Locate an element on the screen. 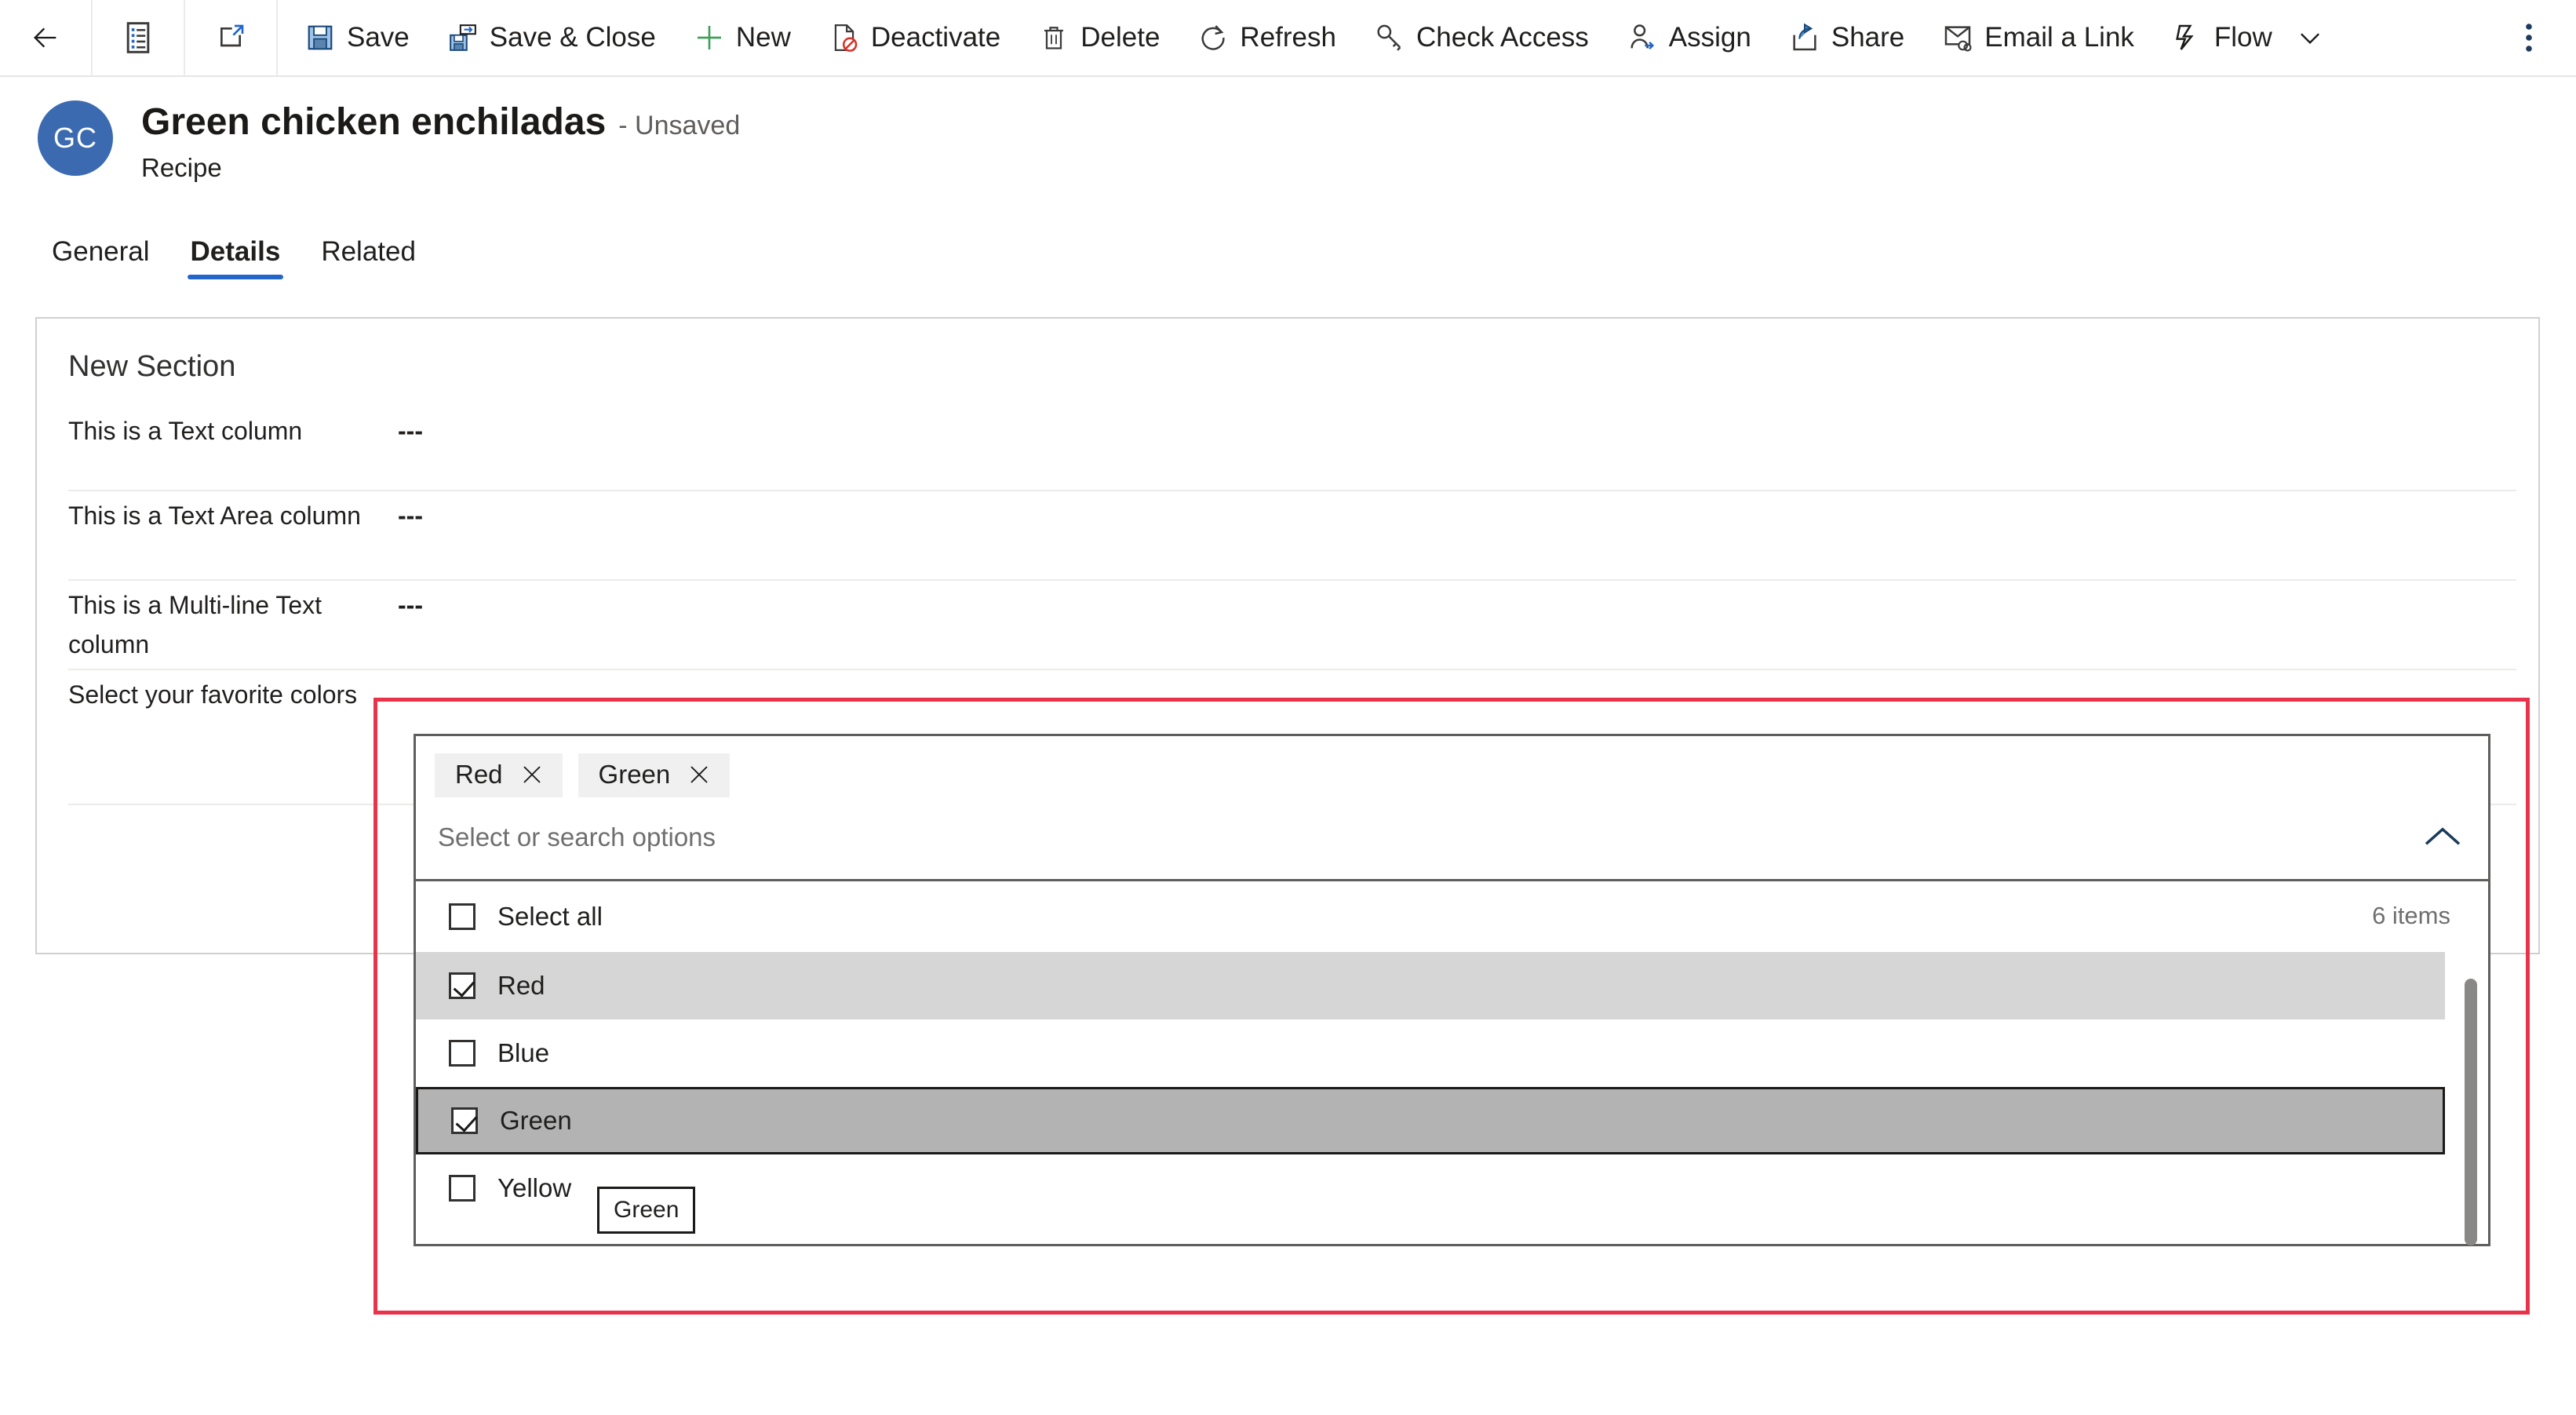  option-row-blue: Blue is located at coordinates (1430, 1053).